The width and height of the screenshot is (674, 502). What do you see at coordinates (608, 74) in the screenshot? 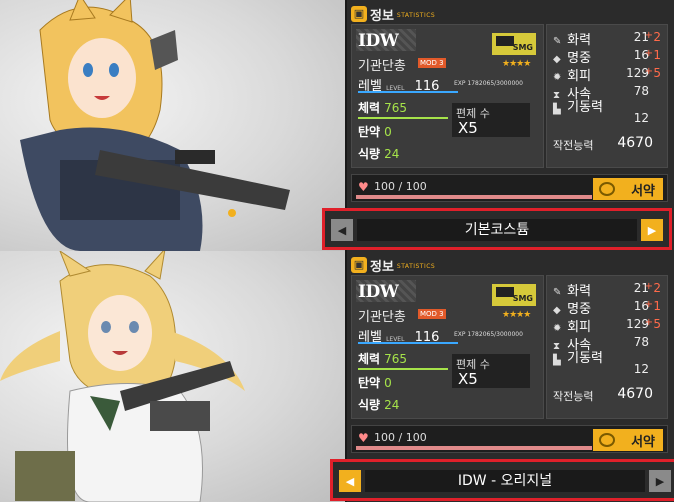
I see `attr-evasion: ✹ 회피 129 + 5` at bounding box center [608, 74].